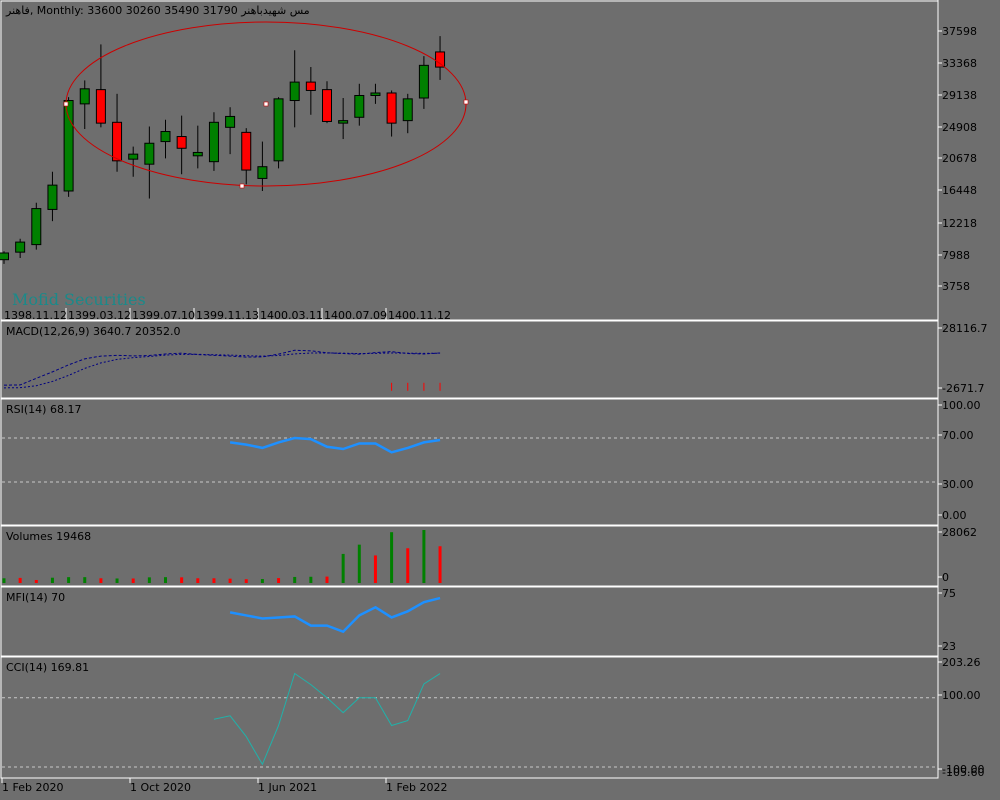 Image resolution: width=1000 pixels, height=800 pixels. What do you see at coordinates (163, 315) in the screenshot?
I see `date-tick: 1399.07.10` at bounding box center [163, 315].